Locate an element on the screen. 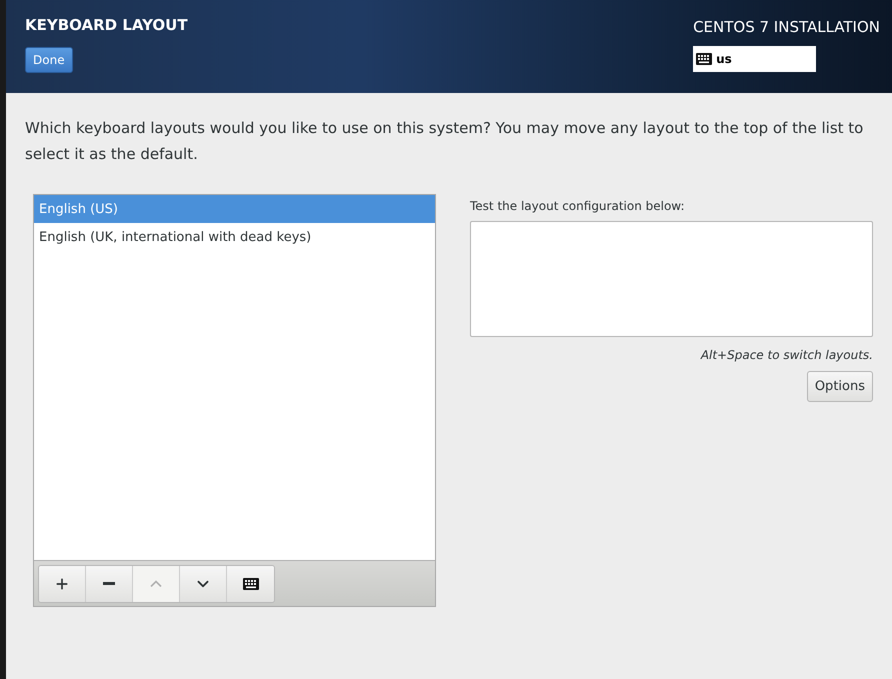 Image resolution: width=892 pixels, height=679 pixels. plus-icon is located at coordinates (62, 584).